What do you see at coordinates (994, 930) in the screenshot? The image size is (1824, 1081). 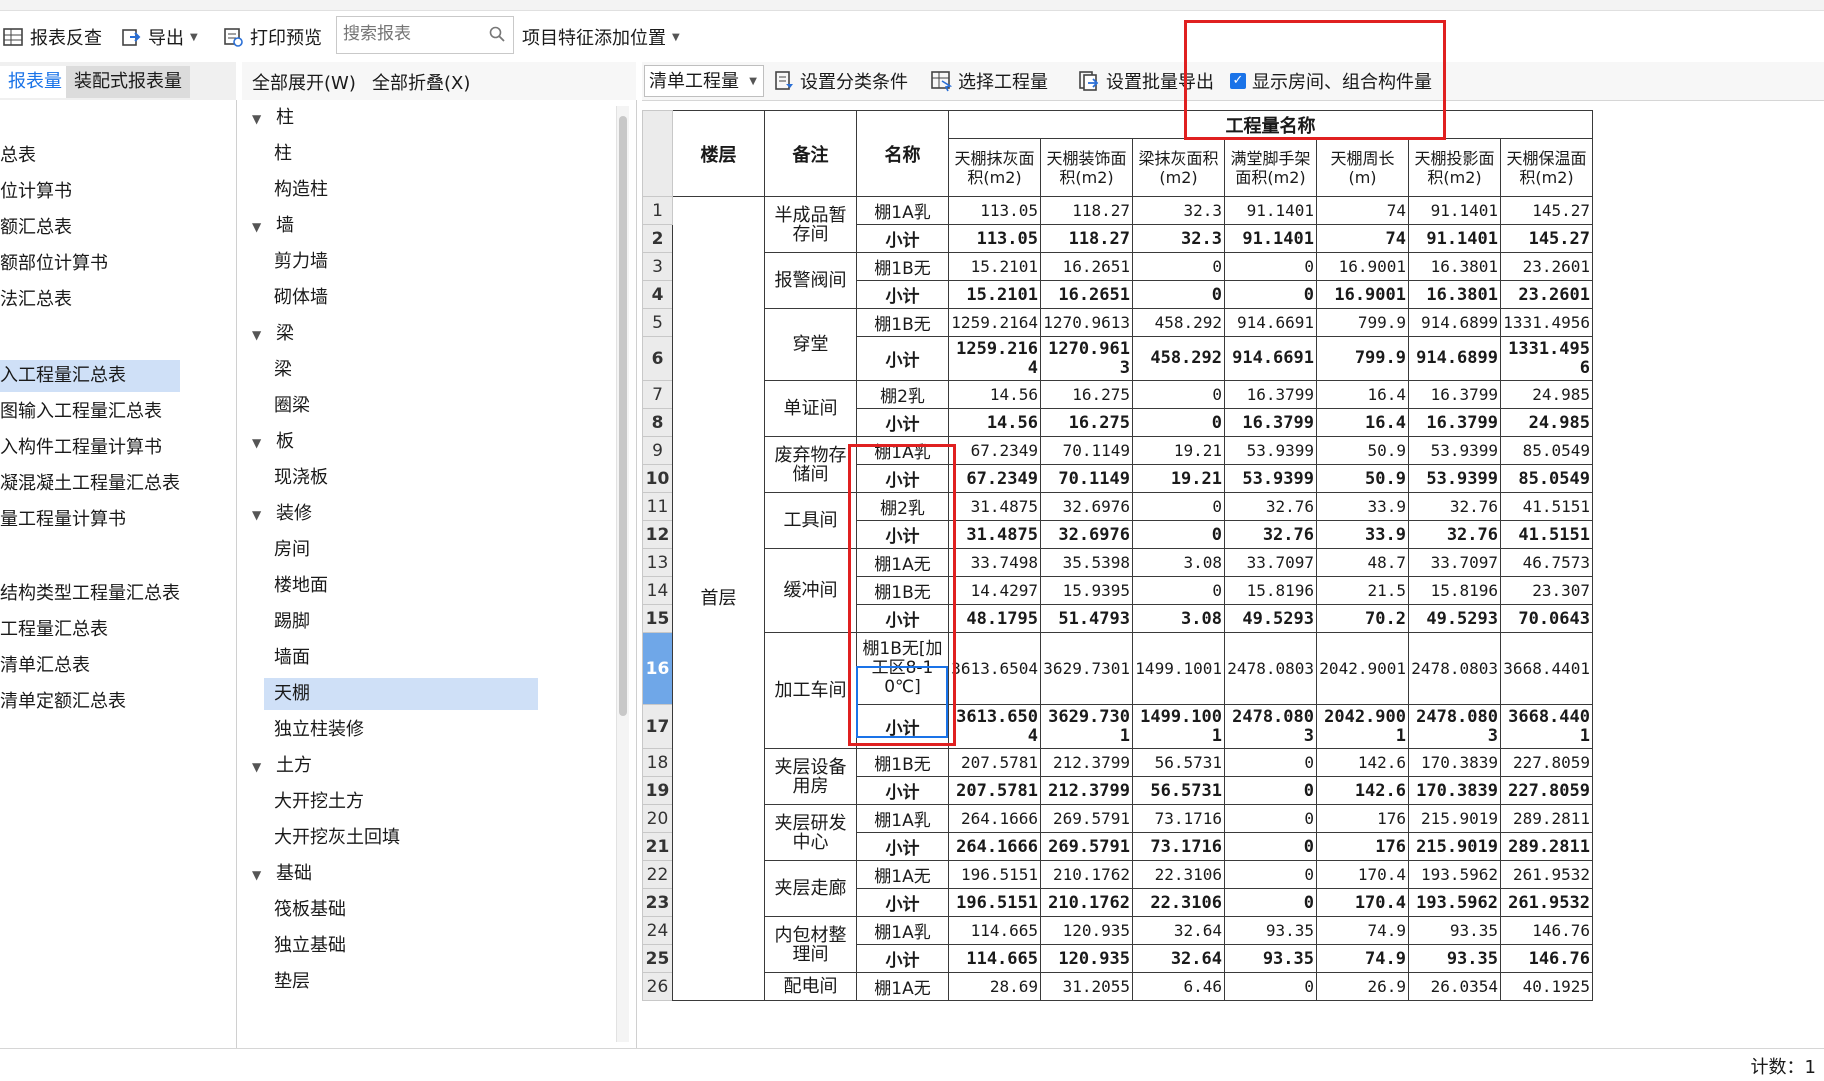 I see `value-cell: 114.665` at bounding box center [994, 930].